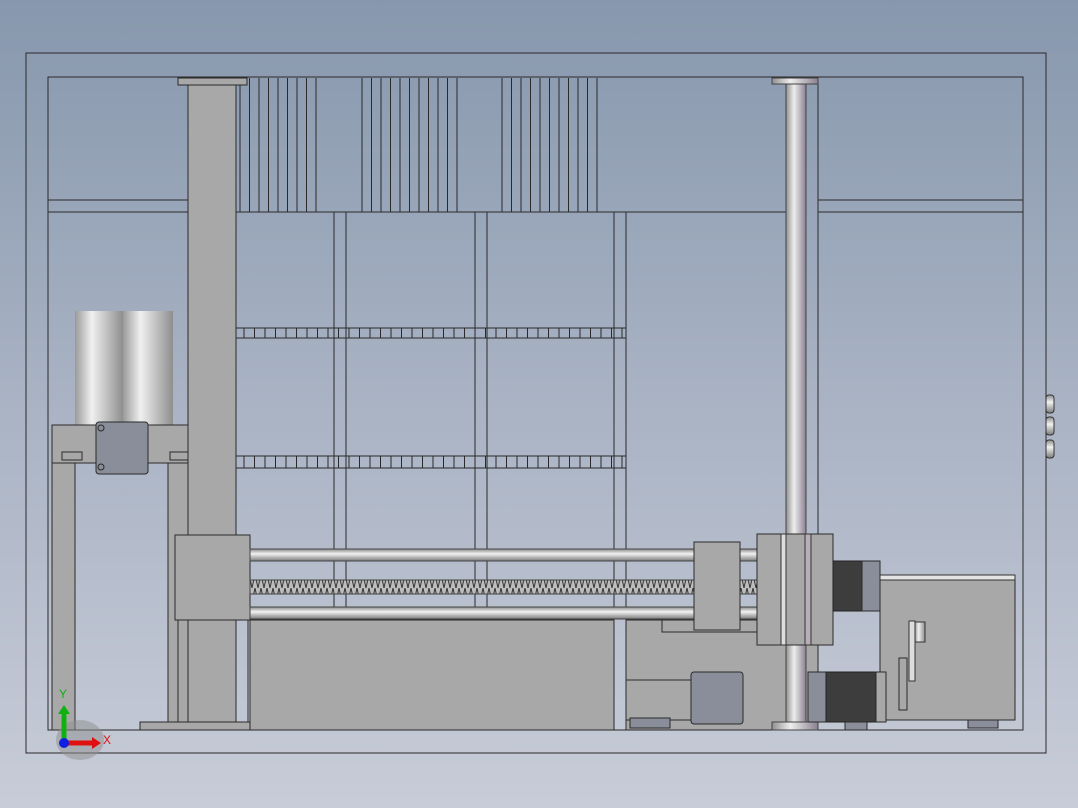 The height and width of the screenshot is (808, 1078). I want to click on stepper-motor-lower, so click(847, 701).